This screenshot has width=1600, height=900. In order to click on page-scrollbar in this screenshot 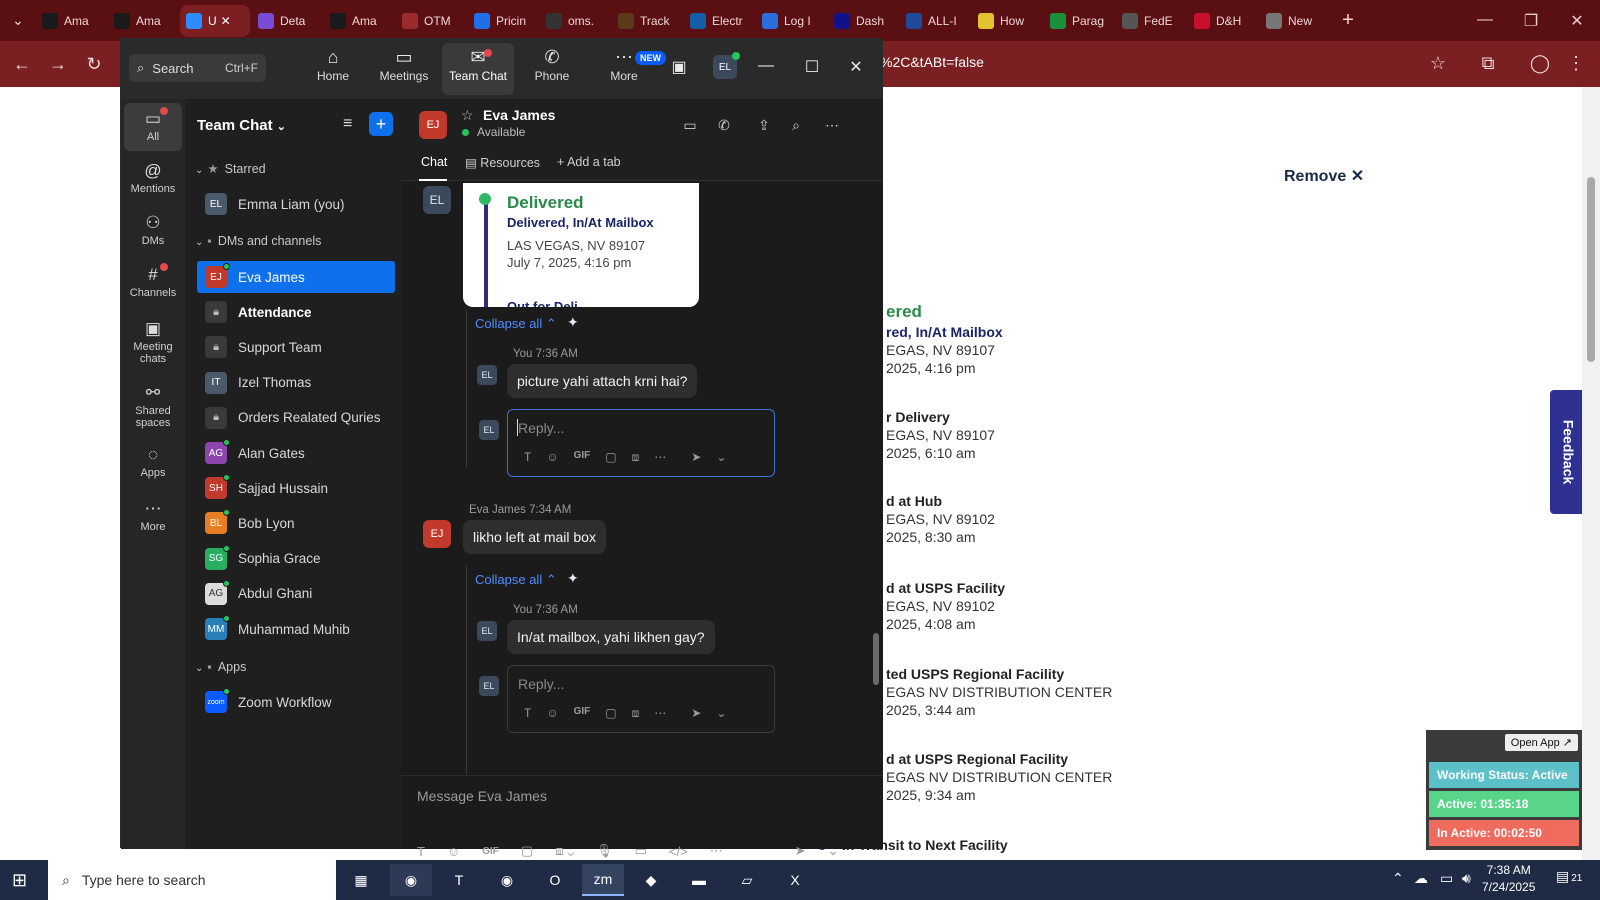, I will do `click(1591, 473)`.